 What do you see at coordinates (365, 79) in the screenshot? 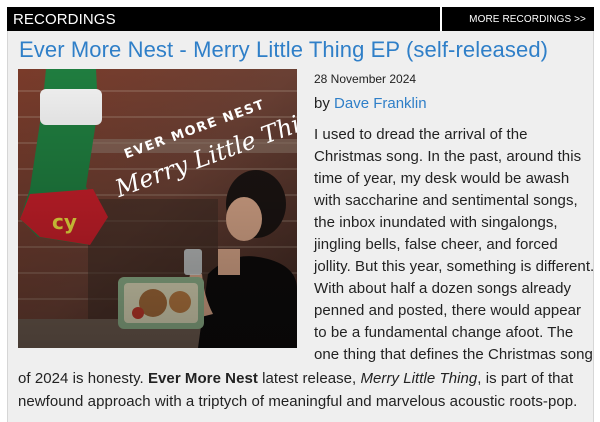
I see `article-date: 28 November 2024` at bounding box center [365, 79].